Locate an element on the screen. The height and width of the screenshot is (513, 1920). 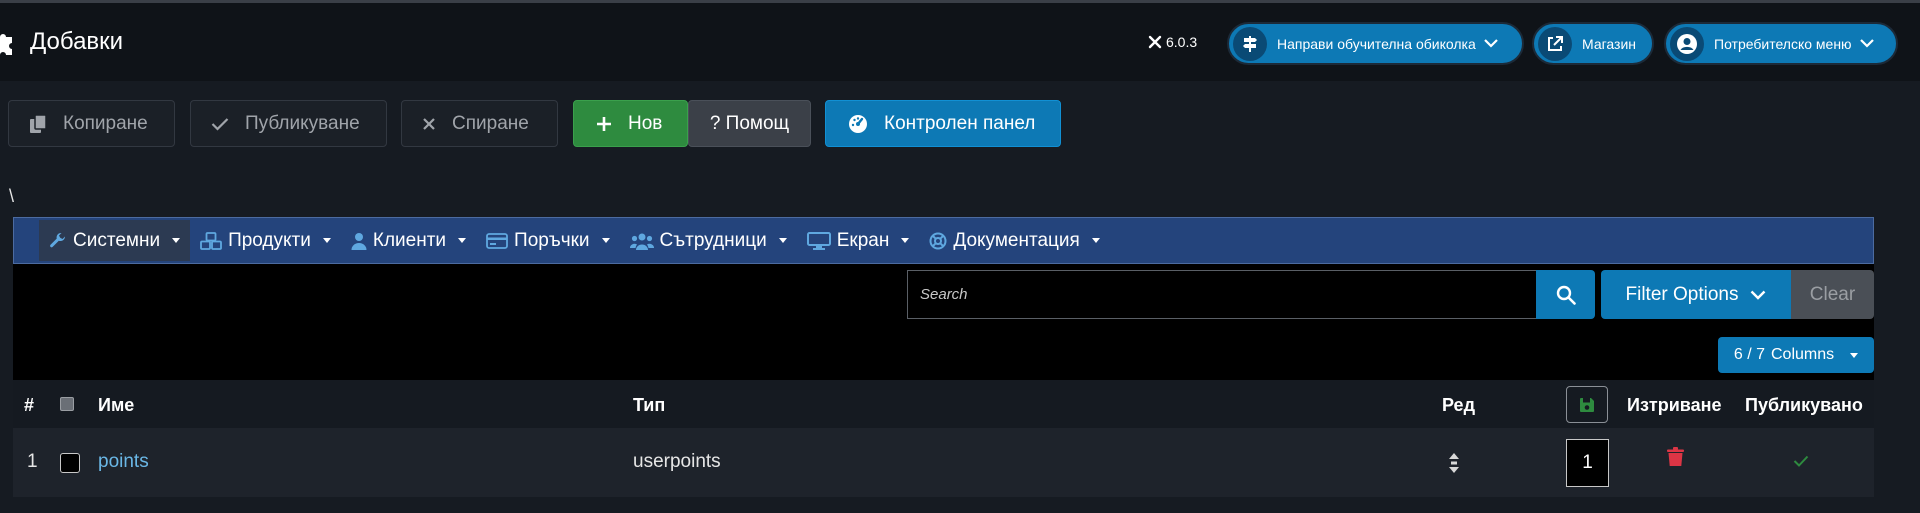
publish-button: Публикуване is located at coordinates (288, 123).